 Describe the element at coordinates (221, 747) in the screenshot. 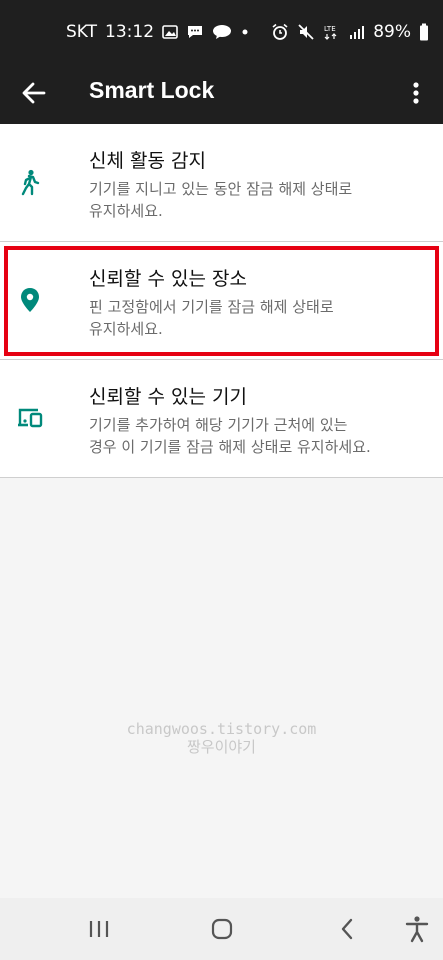

I see `watermark-blog-name: 짱우이야기` at that location.